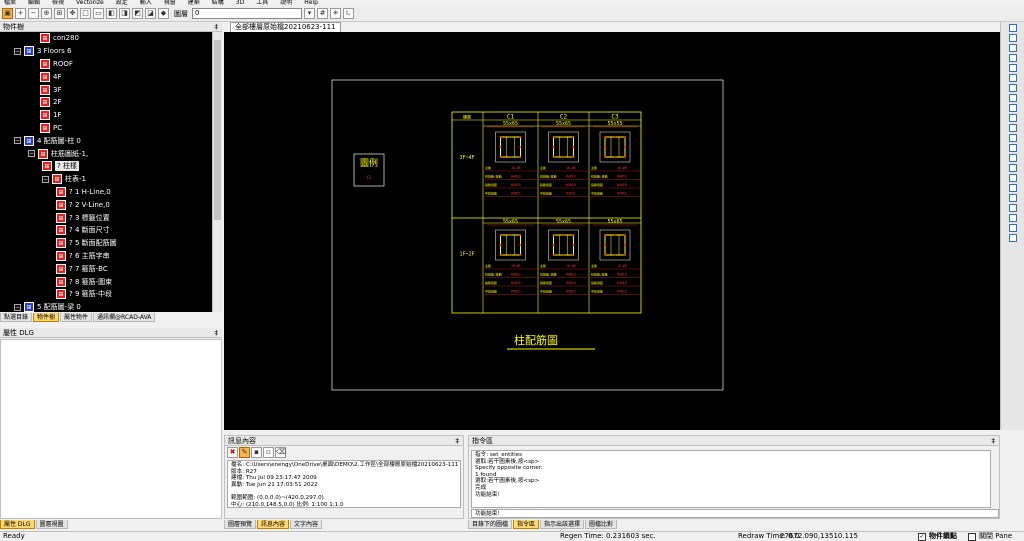  What do you see at coordinates (106, 217) in the screenshot?
I see `tree-row: ⊞? 3 標籤位置` at bounding box center [106, 217].